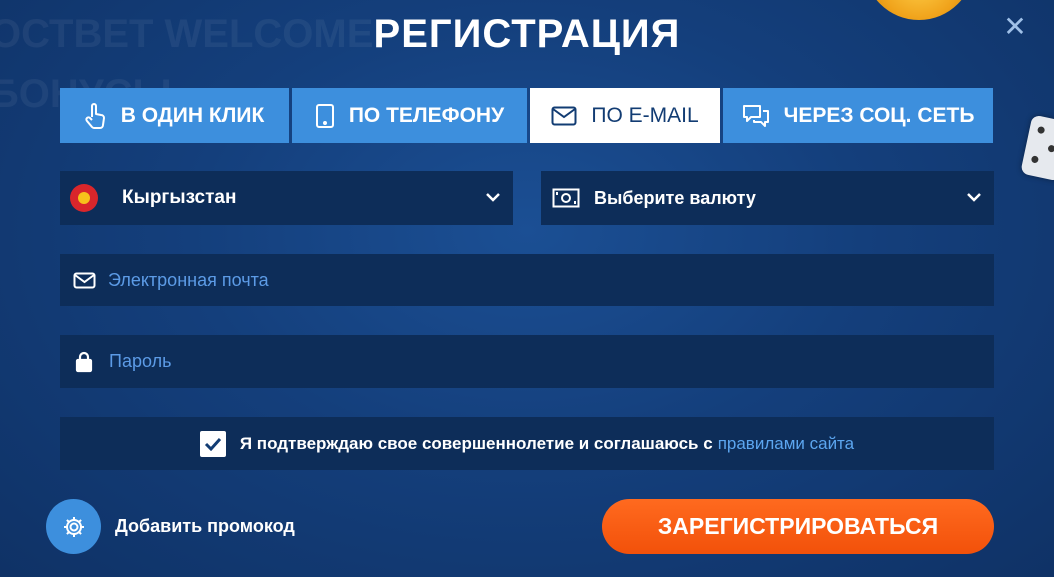 This screenshot has width=1054, height=577. I want to click on country-value: Кыргызстан, so click(179, 197).